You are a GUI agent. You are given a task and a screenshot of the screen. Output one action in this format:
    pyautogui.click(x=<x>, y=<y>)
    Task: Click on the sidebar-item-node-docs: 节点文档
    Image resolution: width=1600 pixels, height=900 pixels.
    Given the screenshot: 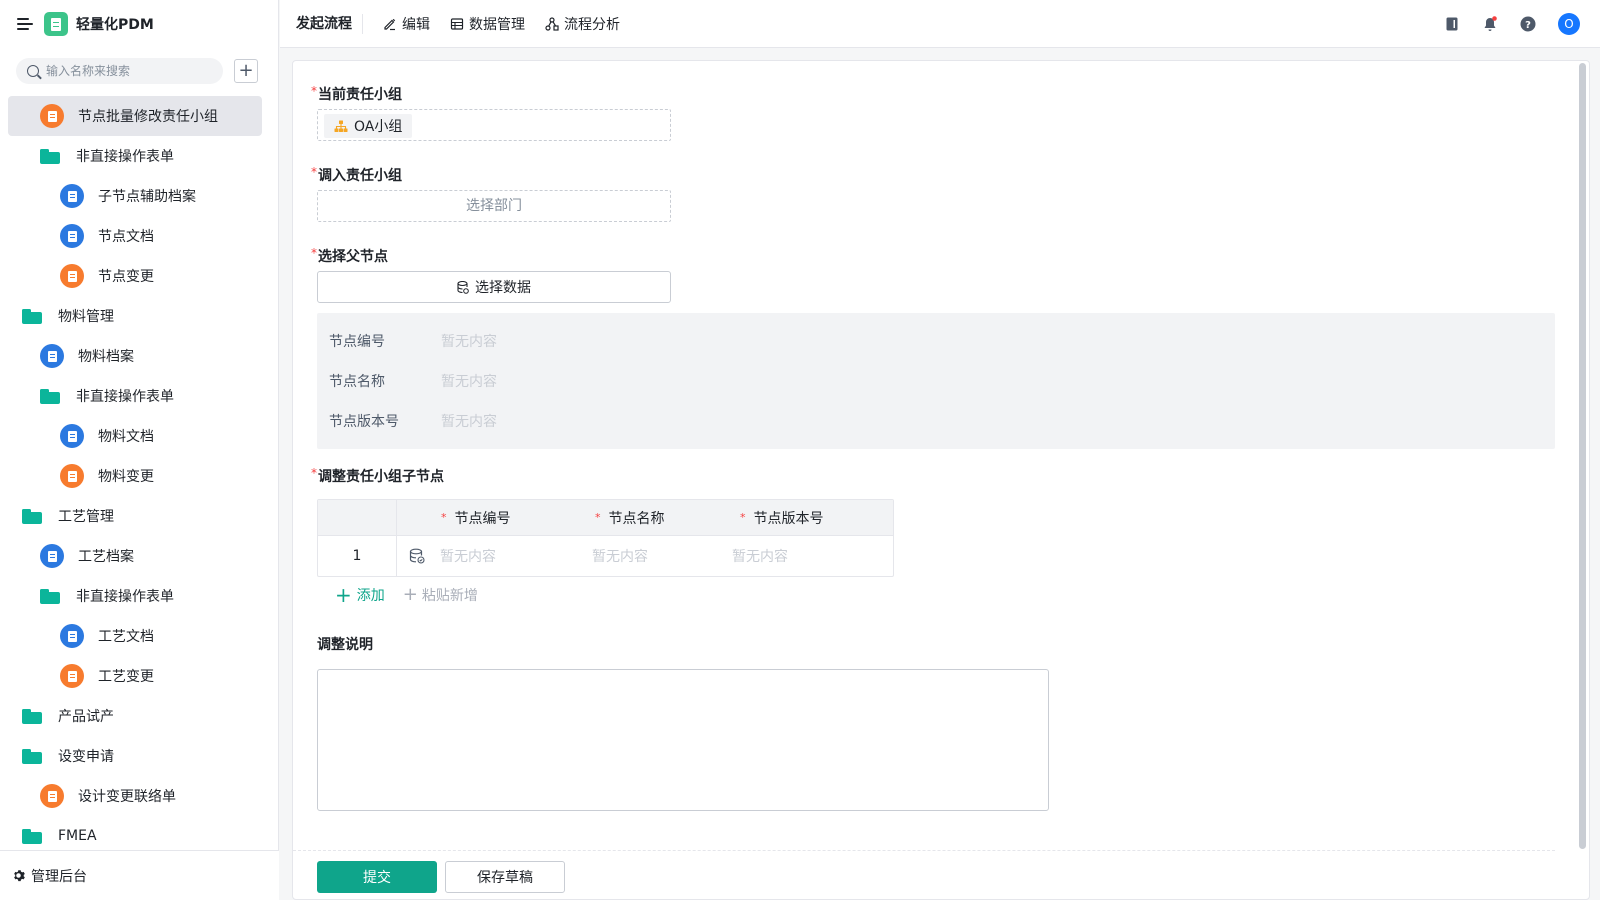 What is the action you would take?
    pyautogui.click(x=135, y=236)
    